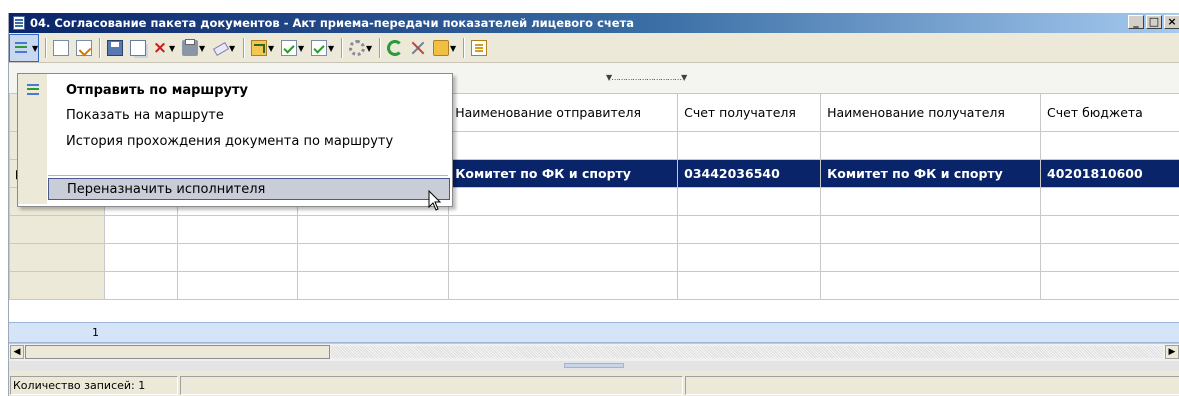 Image resolution: width=1179 pixels, height=396 pixels. I want to click on route-doc-icon, so click(259, 48).